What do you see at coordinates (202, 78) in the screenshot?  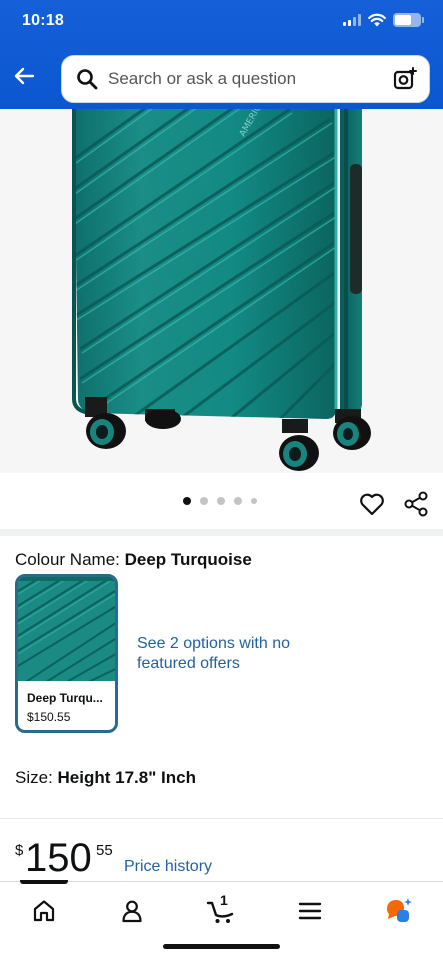 I see `search-placeholder: Search or ask a question` at bounding box center [202, 78].